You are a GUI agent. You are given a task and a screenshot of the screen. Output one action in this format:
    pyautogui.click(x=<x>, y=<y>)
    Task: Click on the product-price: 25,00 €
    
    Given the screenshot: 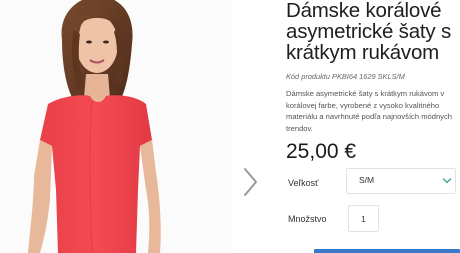 What is the action you would take?
    pyautogui.click(x=321, y=151)
    